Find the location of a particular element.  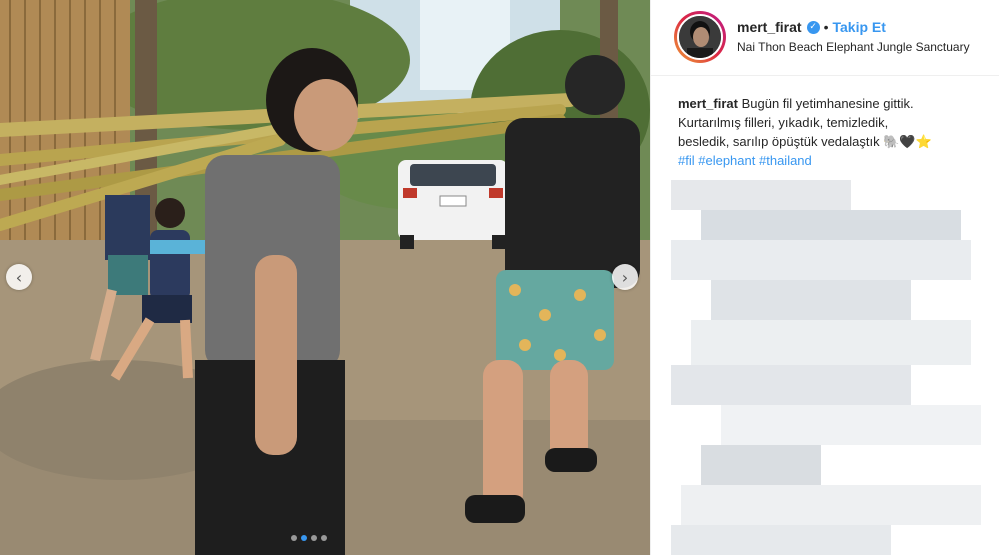

chevron-left-icon: ‹ is located at coordinates (19, 277).